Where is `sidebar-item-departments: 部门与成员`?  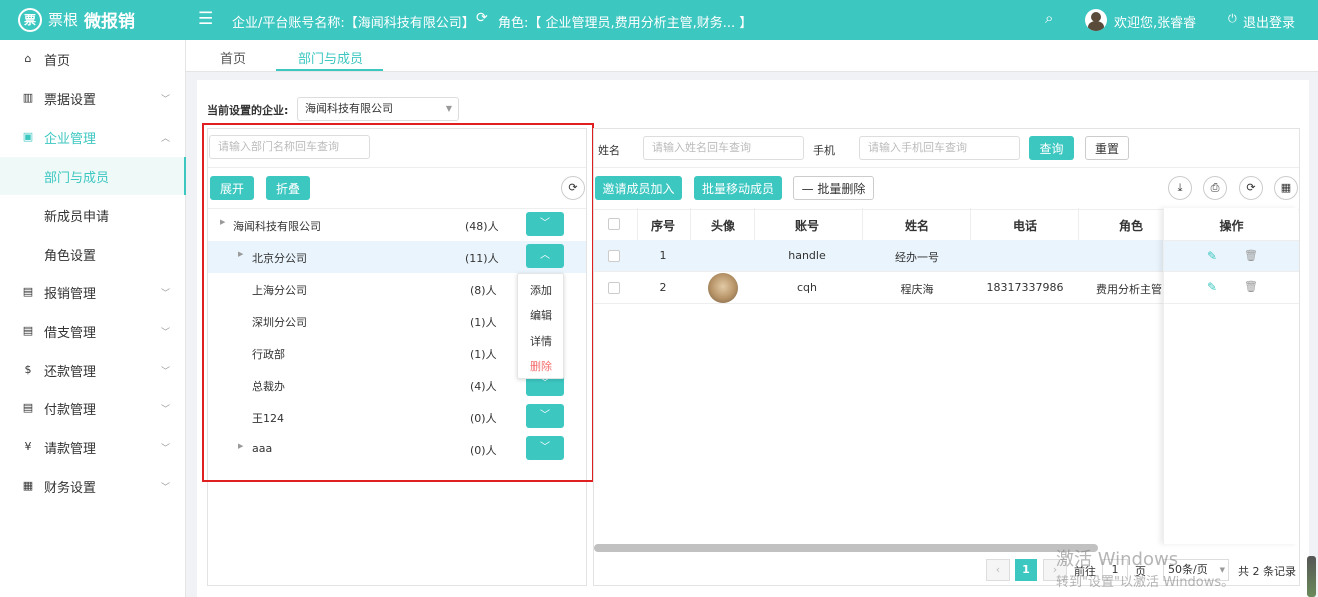
sidebar-item-departments: 部门与成员 is located at coordinates (93, 176).